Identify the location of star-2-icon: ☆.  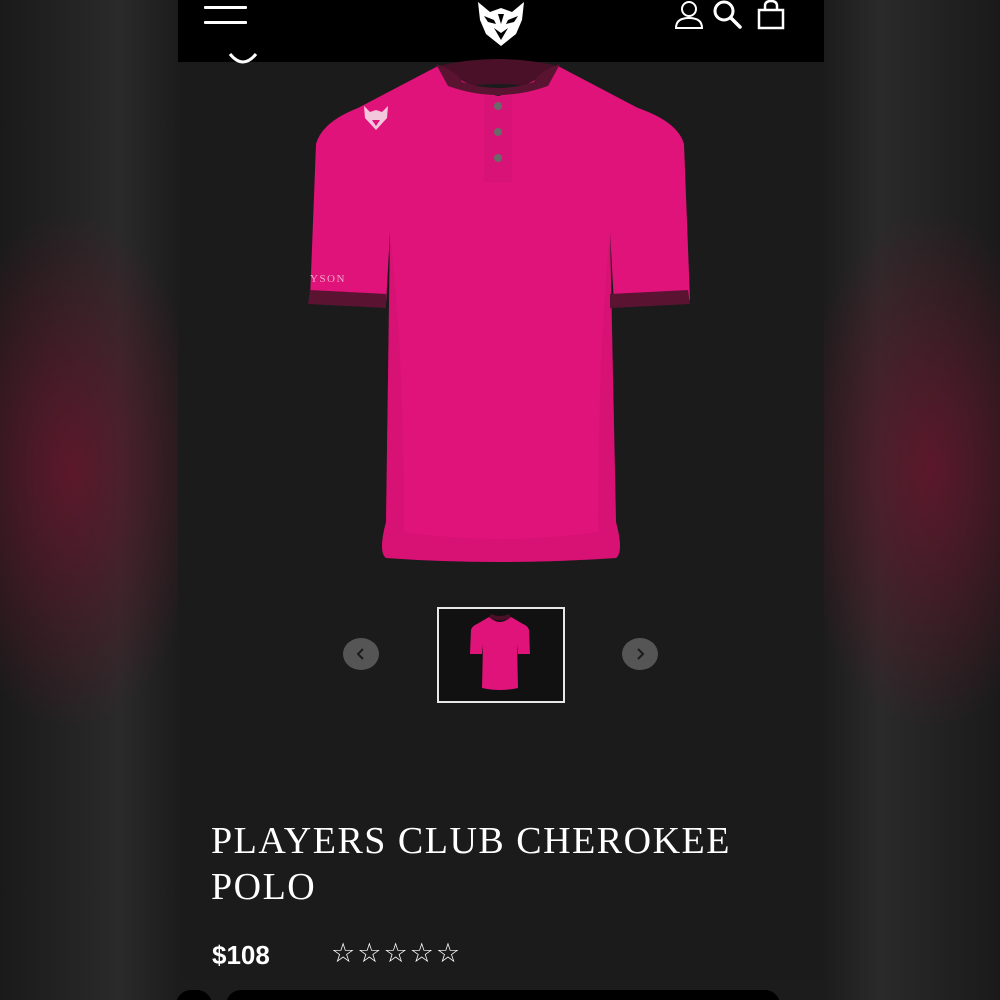
(369, 954).